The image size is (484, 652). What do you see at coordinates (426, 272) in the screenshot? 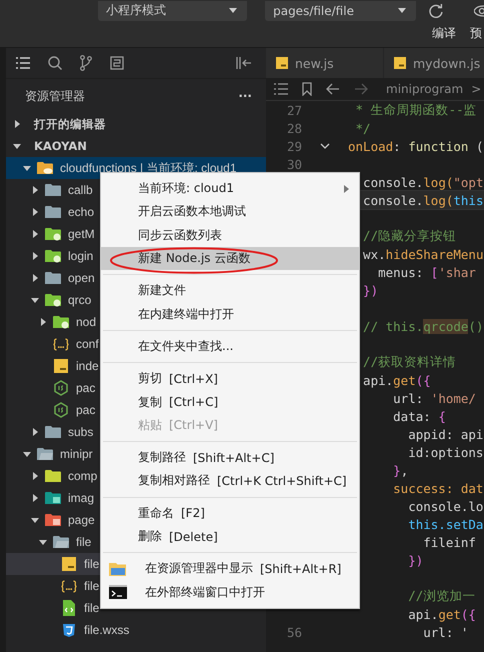
I see `code-line: menus: ['shar` at bounding box center [426, 272].